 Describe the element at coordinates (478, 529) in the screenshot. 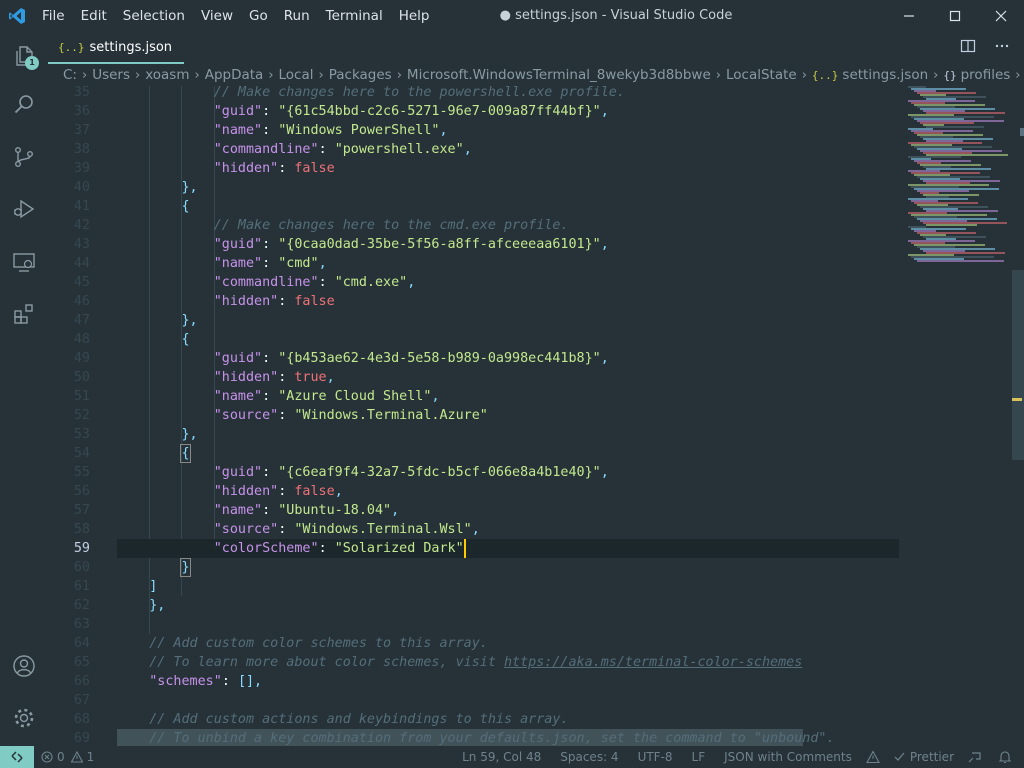

I see `code-line: 58 "source": "Windows.Terminal.Wsl",` at that location.